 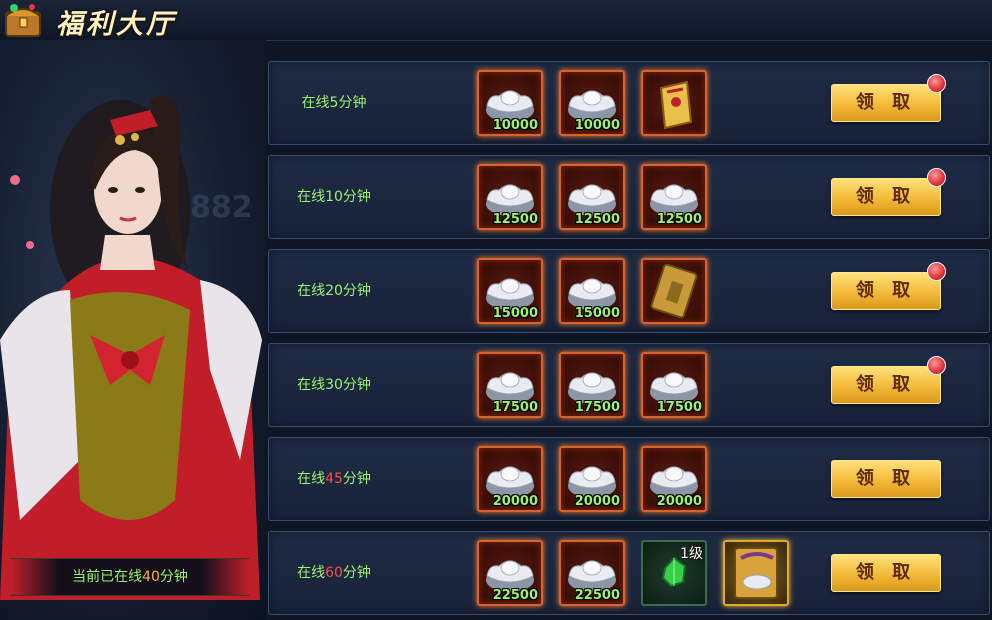 I want to click on reward-row: 在线5分钟 10000 10000 领 取, so click(x=629, y=103).